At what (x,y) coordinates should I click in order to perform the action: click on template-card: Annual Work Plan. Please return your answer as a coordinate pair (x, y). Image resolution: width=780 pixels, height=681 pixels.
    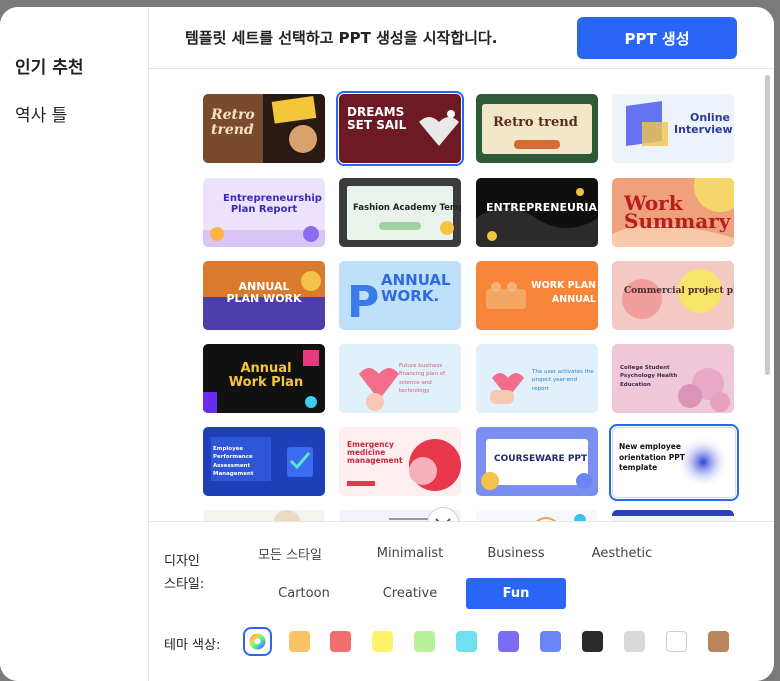
    Looking at the image, I should click on (264, 378).